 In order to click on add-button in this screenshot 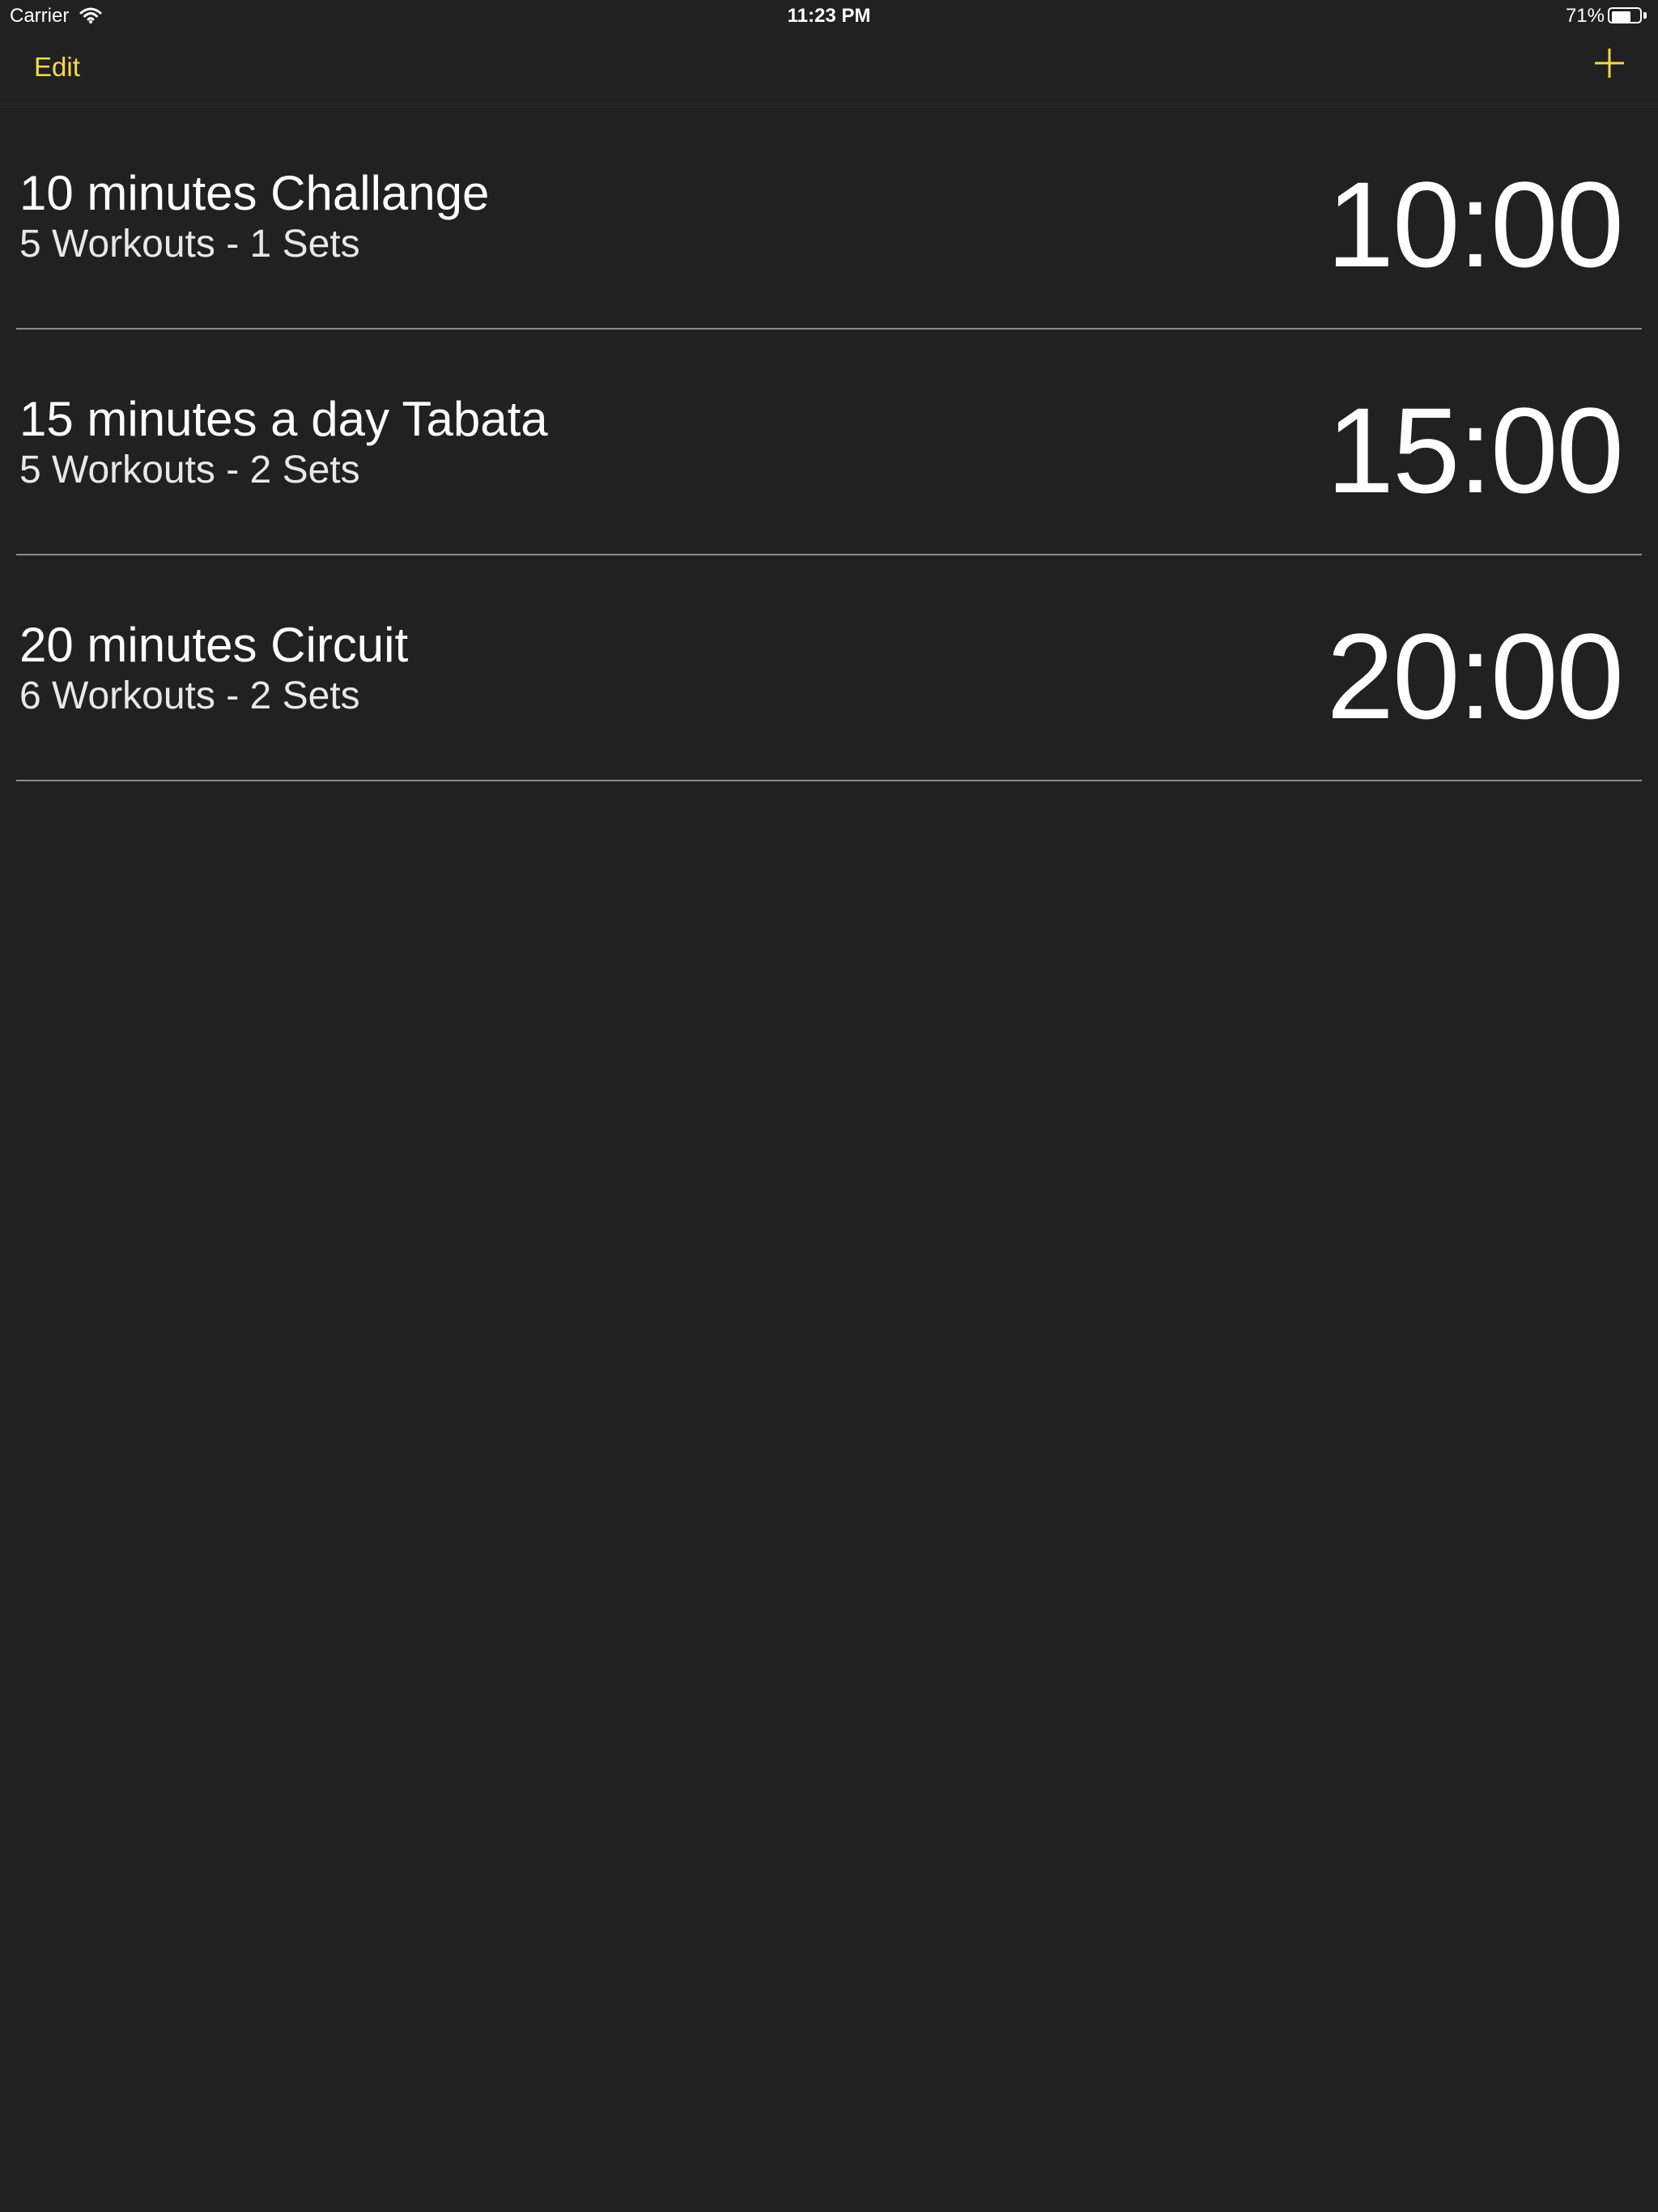, I will do `click(1609, 63)`.